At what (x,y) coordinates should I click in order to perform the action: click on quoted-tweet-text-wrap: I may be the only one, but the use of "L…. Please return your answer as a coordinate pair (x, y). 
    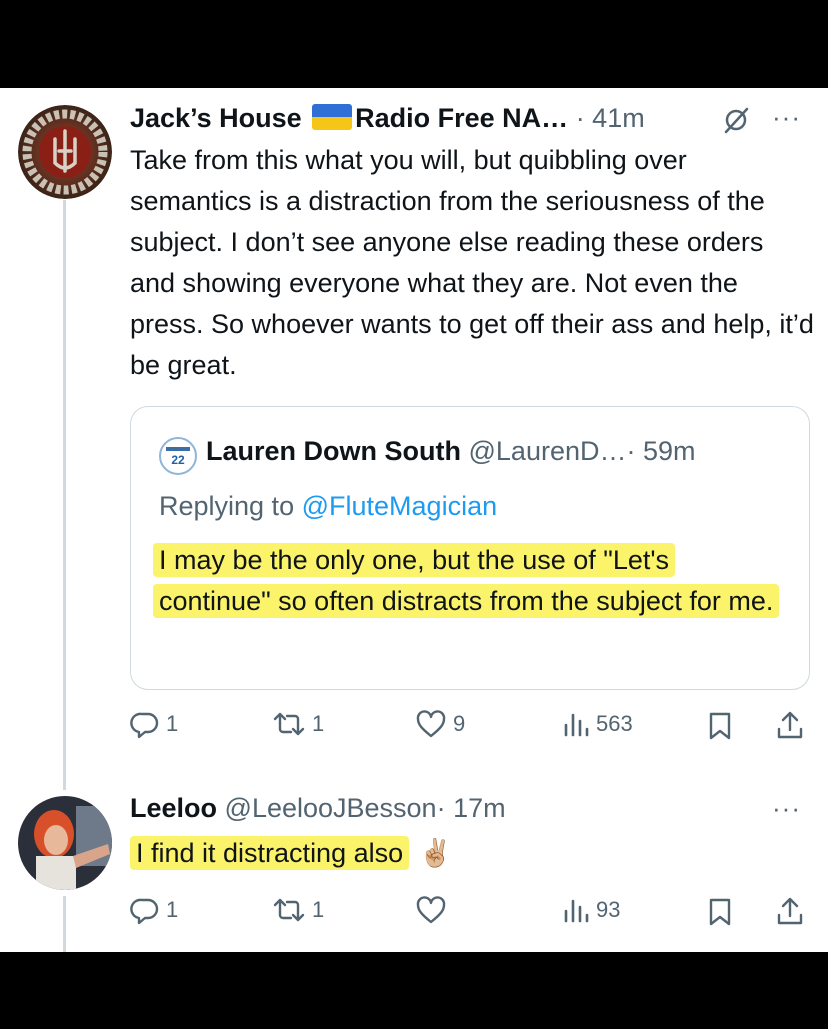
    Looking at the image, I should click on (468, 581).